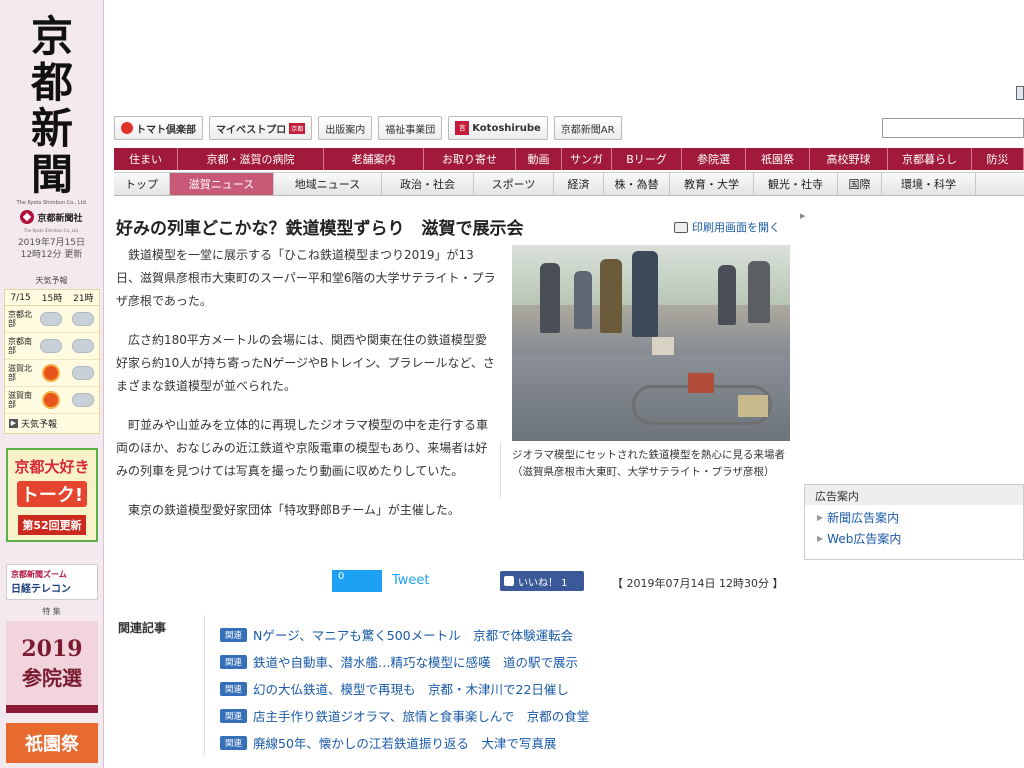  Describe the element at coordinates (914, 515) in the screenshot. I see `newspaper-ad-link: ▶ 新聞広告案内` at that location.